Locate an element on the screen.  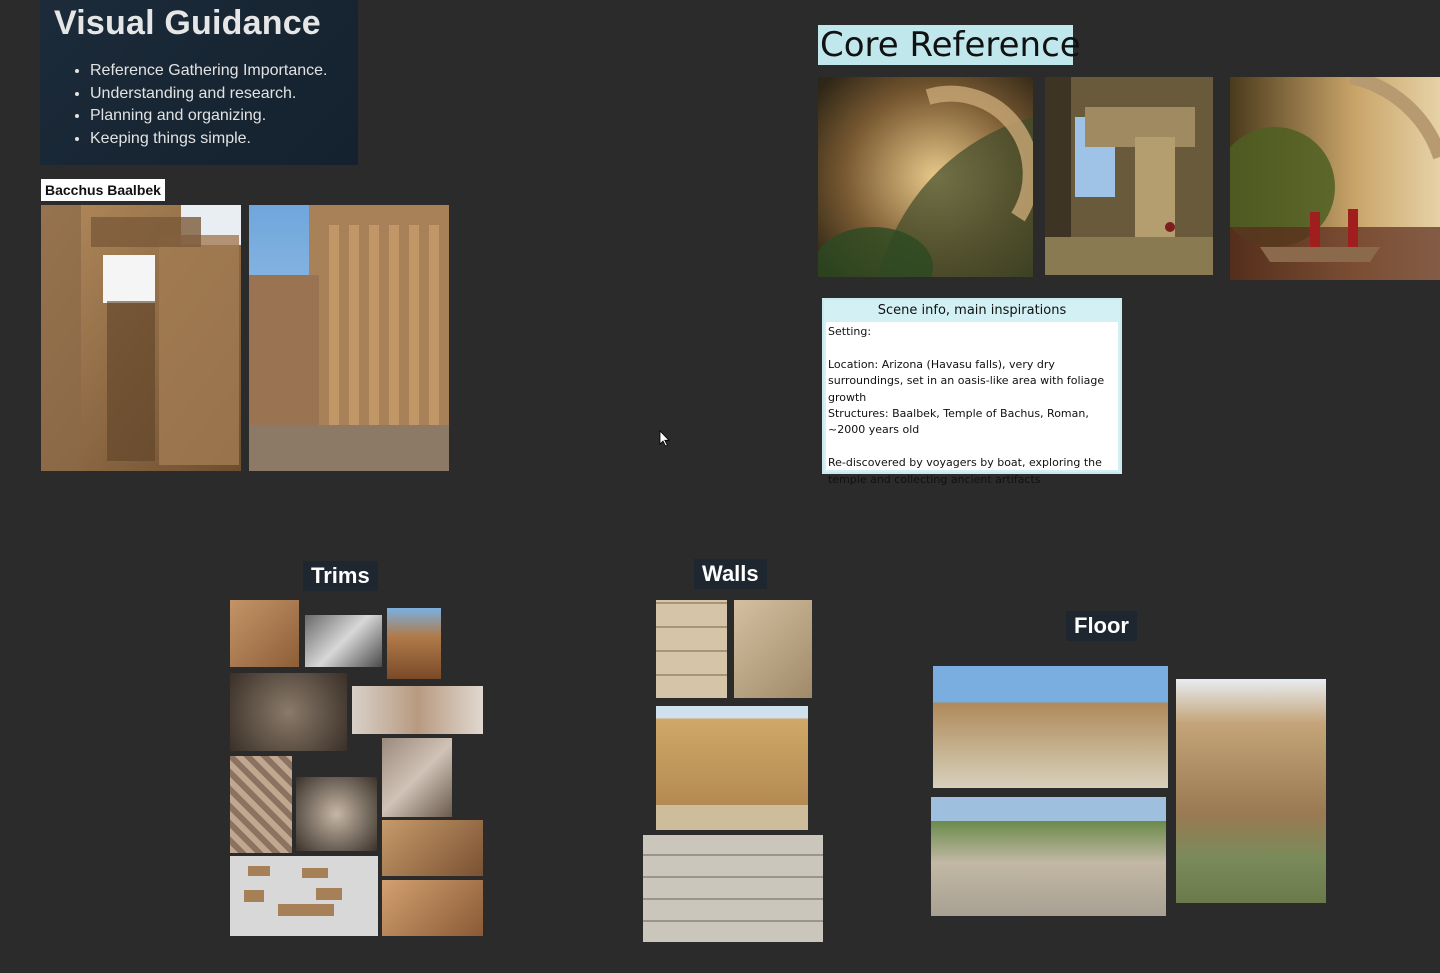
walls-label: Walls is located at coordinates (730, 574).